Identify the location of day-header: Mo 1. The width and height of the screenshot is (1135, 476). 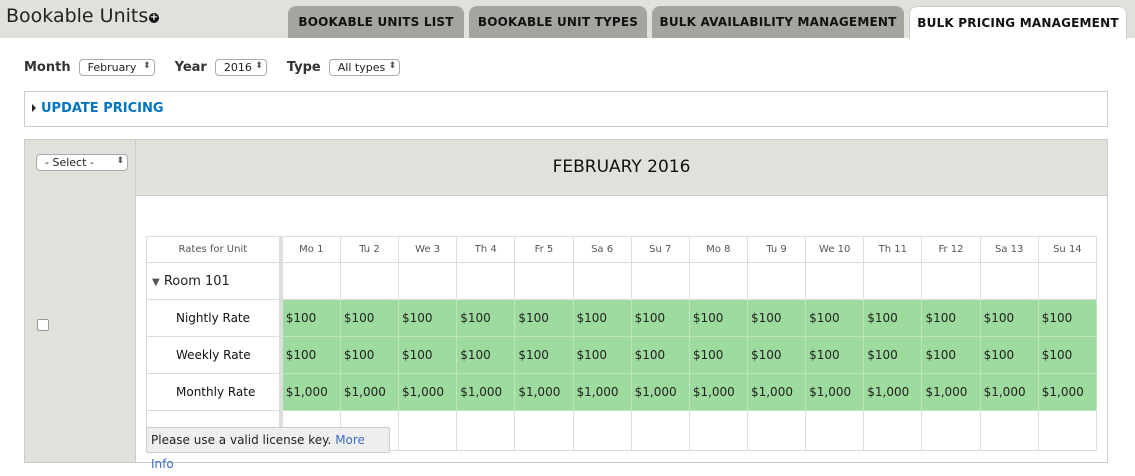
(310, 249).